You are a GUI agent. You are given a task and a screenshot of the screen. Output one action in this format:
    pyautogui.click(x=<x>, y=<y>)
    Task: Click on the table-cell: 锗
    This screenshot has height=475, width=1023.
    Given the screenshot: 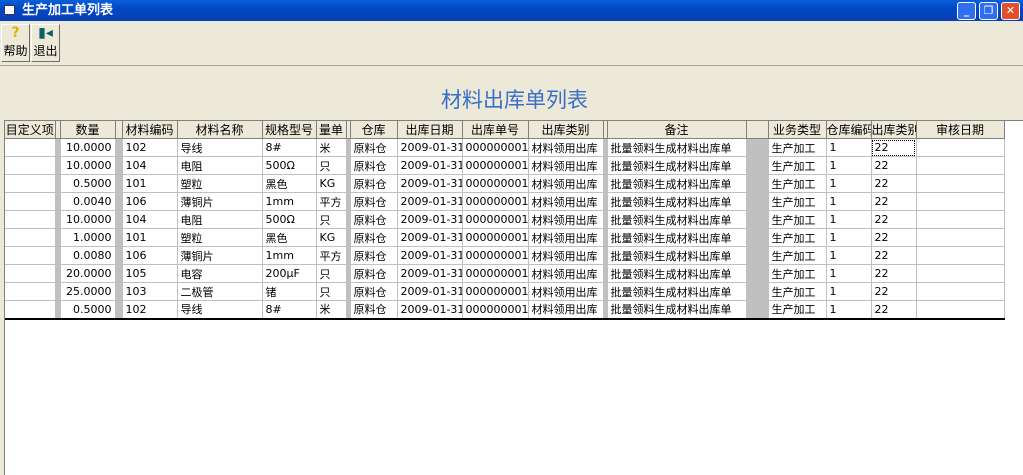 What is the action you would take?
    pyautogui.click(x=289, y=291)
    